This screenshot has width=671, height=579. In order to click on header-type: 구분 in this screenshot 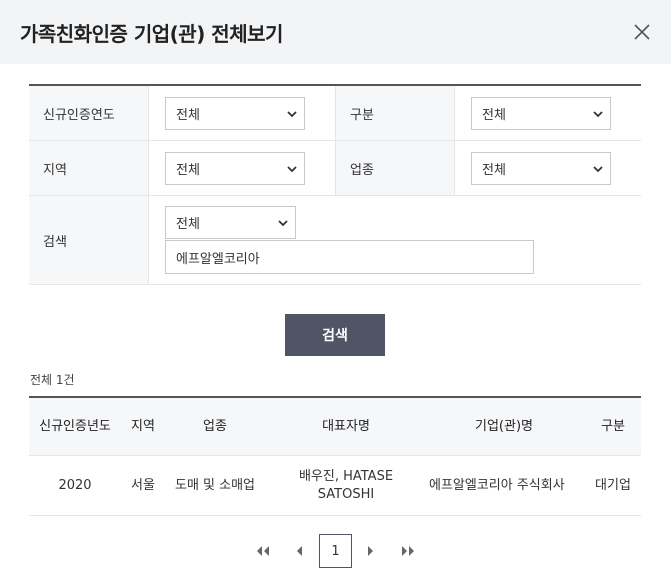, I will do `click(613, 426)`.